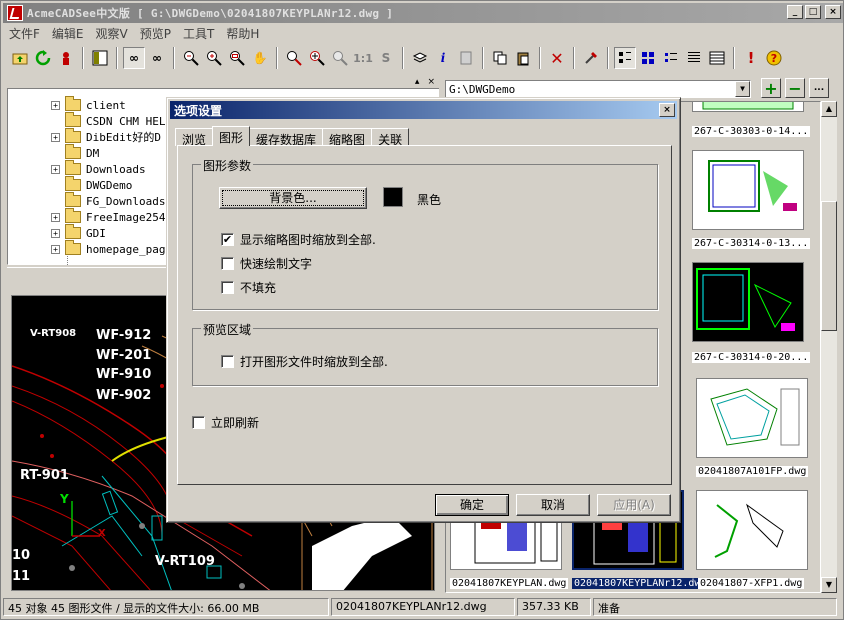  Describe the element at coordinates (829, 266) in the screenshot. I see `scroll-thumb` at that location.